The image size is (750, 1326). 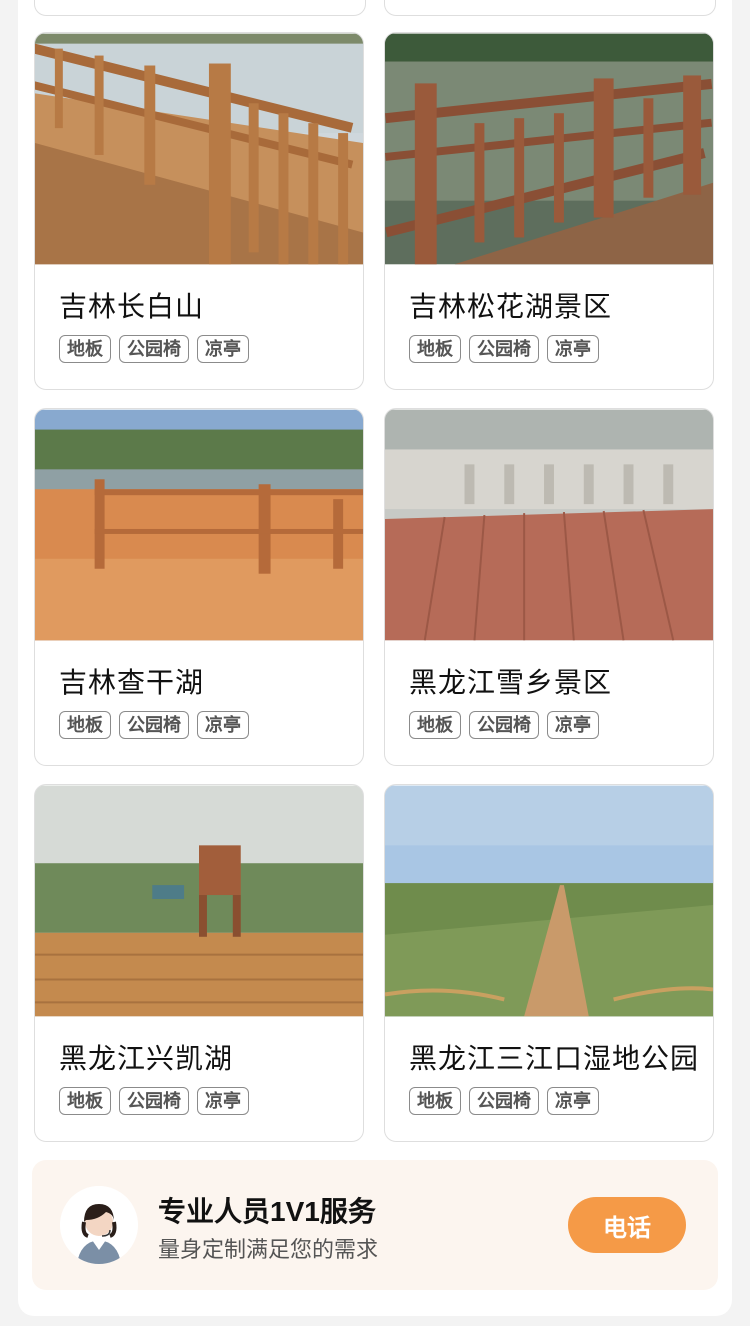 I want to click on project-title: 吉林长白山, so click(x=132, y=306).